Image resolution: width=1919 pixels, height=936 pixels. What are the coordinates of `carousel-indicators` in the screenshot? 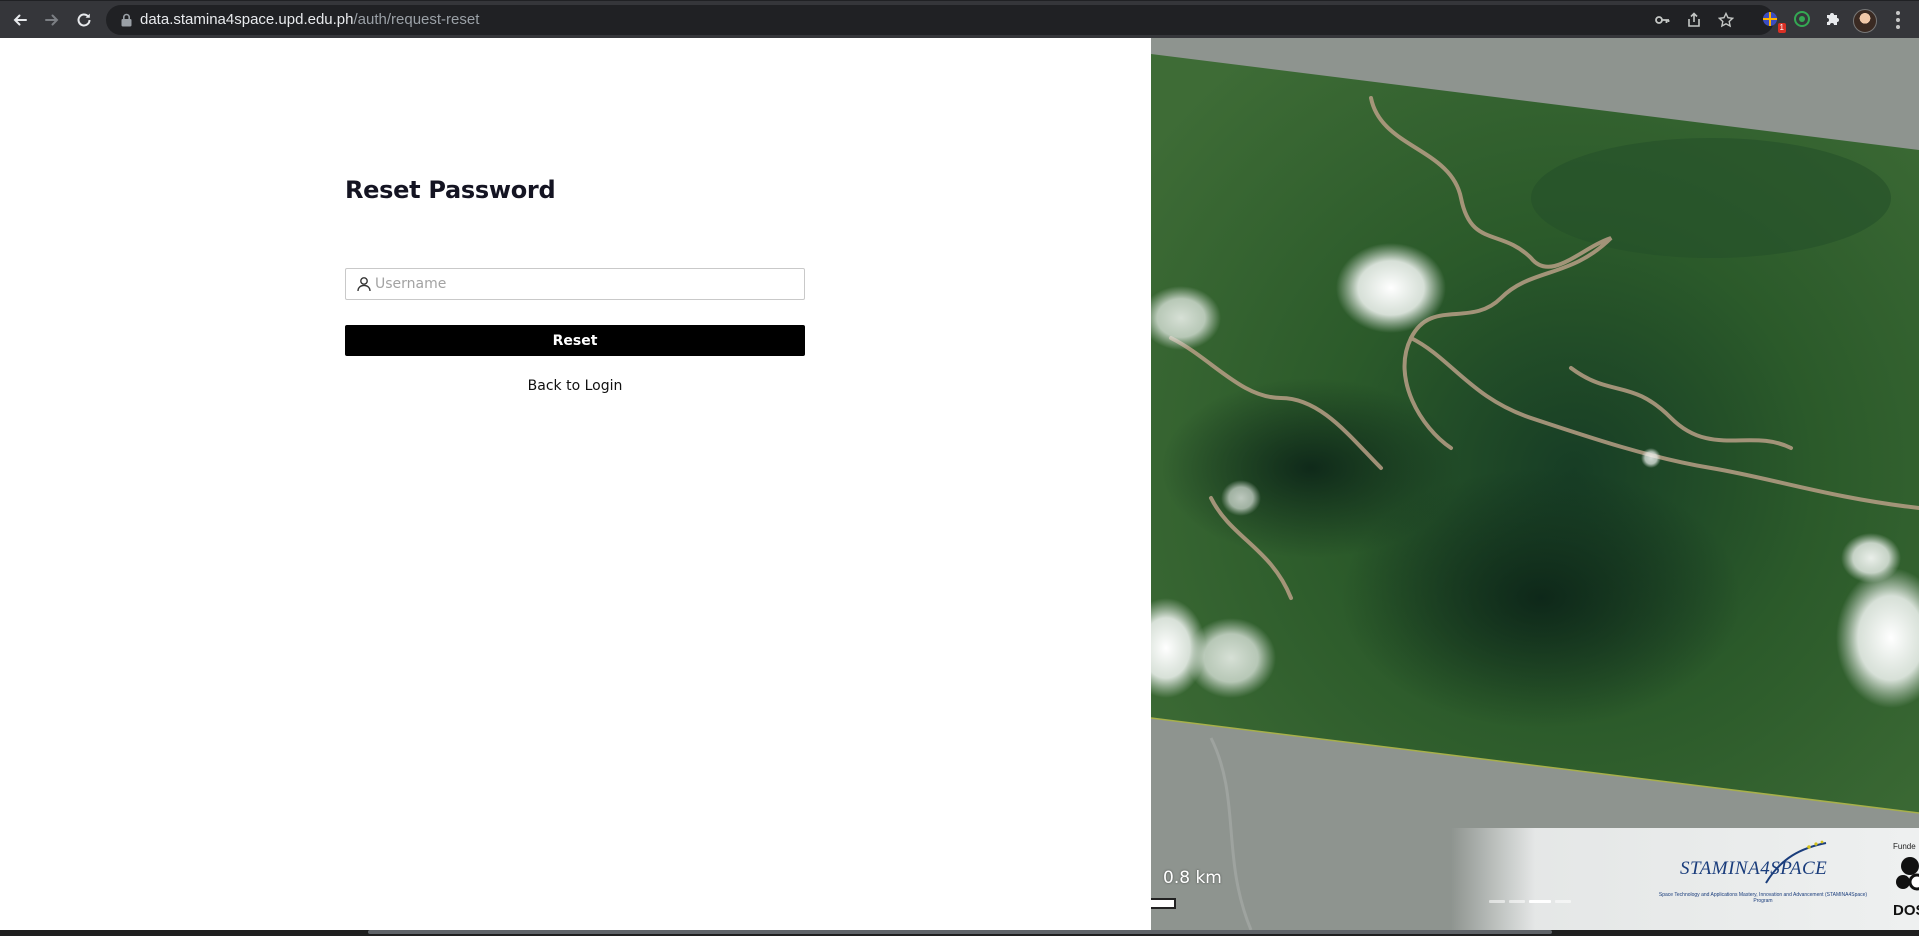 It's located at (1530, 901).